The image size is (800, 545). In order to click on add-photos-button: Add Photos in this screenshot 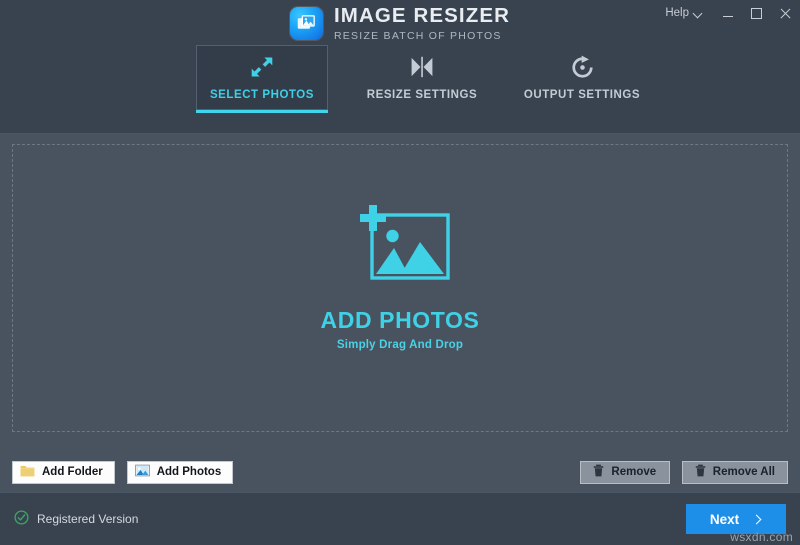, I will do `click(180, 472)`.